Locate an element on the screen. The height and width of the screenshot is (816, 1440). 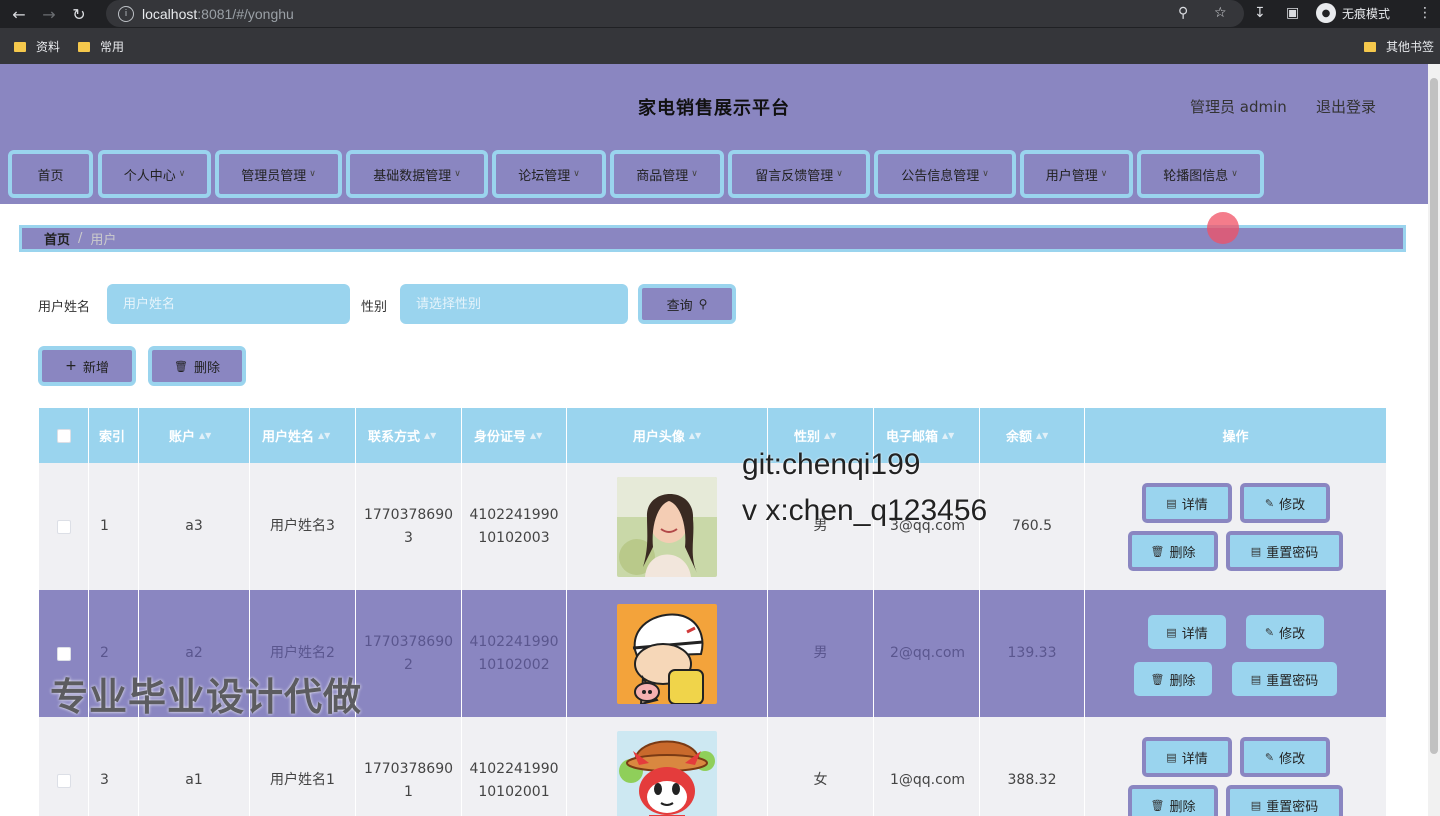
menu-products: 商品管理 ∨ is located at coordinates (667, 174).